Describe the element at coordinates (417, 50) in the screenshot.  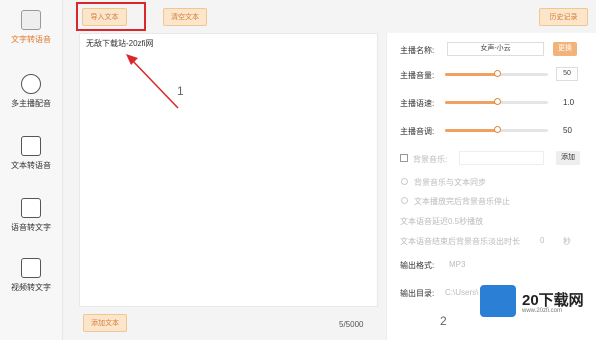
I see `anchor-name-label: 主播名称:` at that location.